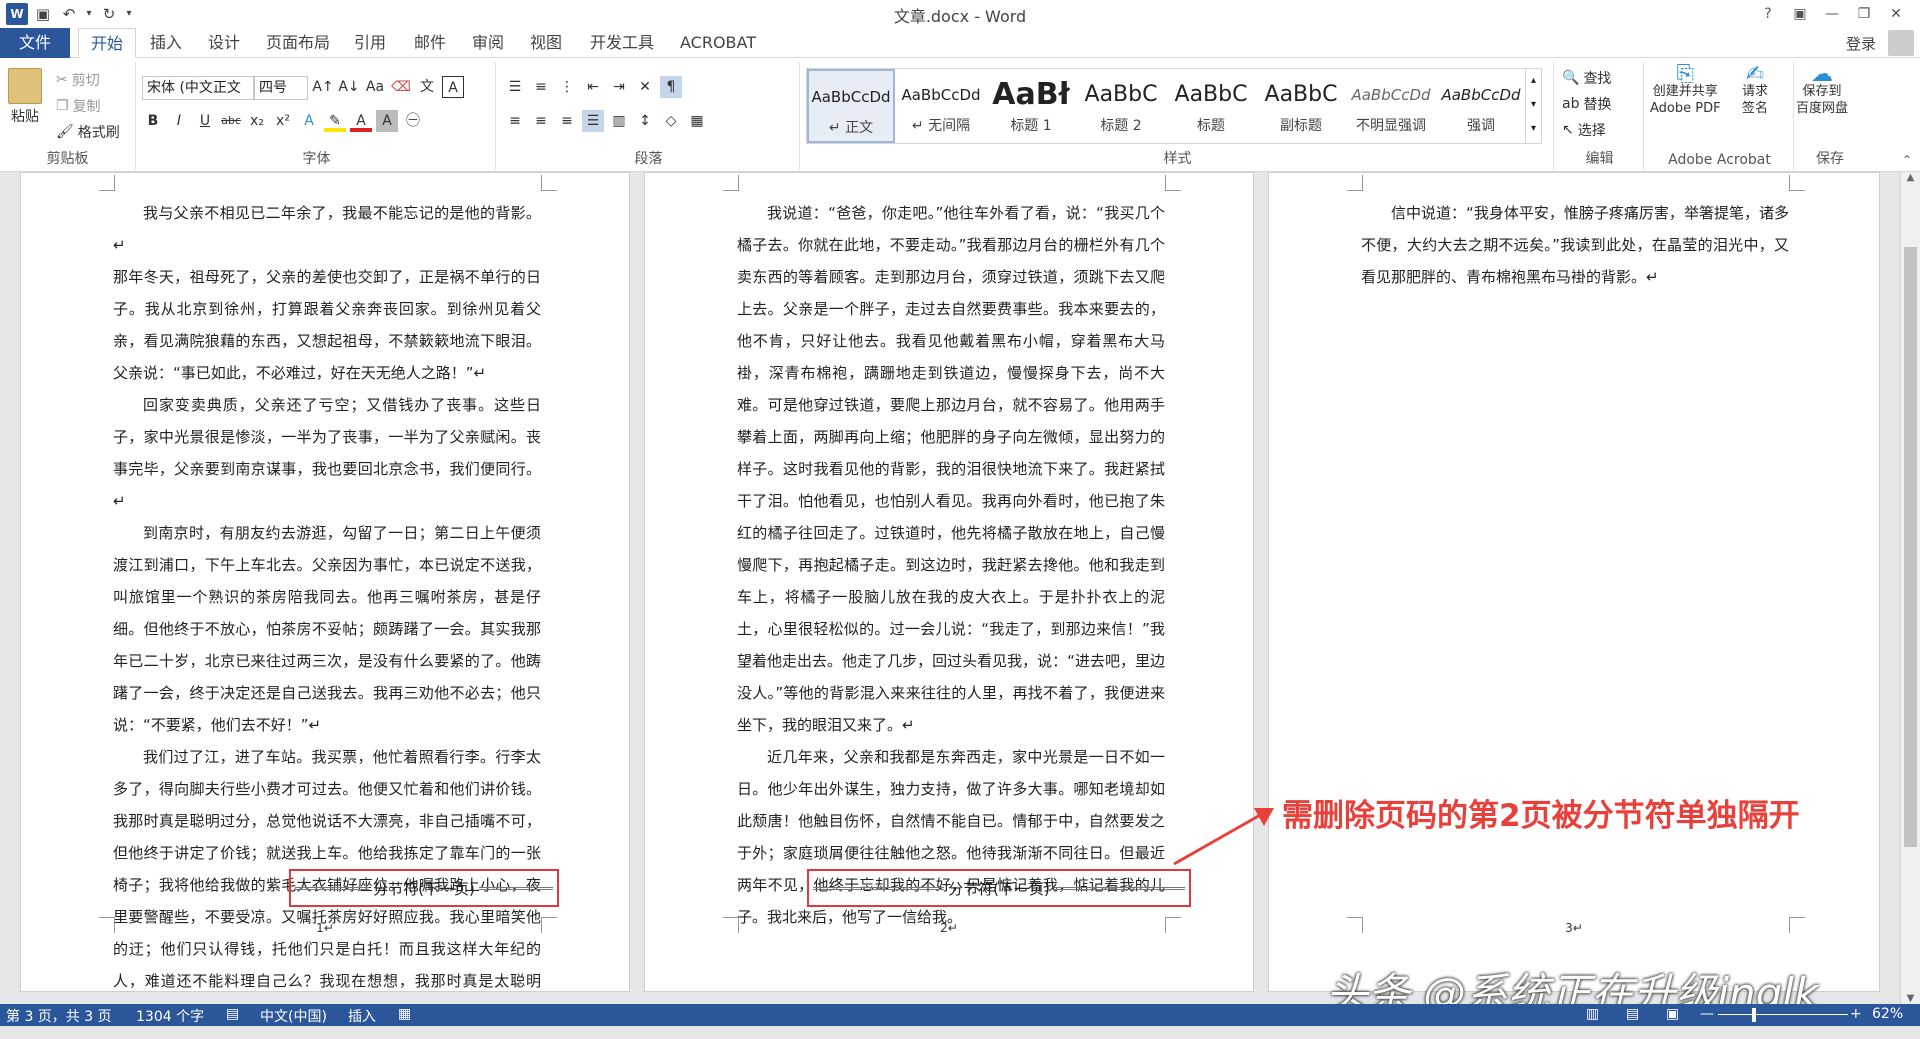 Image resolution: width=1920 pixels, height=1039 pixels. Describe the element at coordinates (335, 121) in the screenshot. I see `highlight-icon: ✎` at that location.